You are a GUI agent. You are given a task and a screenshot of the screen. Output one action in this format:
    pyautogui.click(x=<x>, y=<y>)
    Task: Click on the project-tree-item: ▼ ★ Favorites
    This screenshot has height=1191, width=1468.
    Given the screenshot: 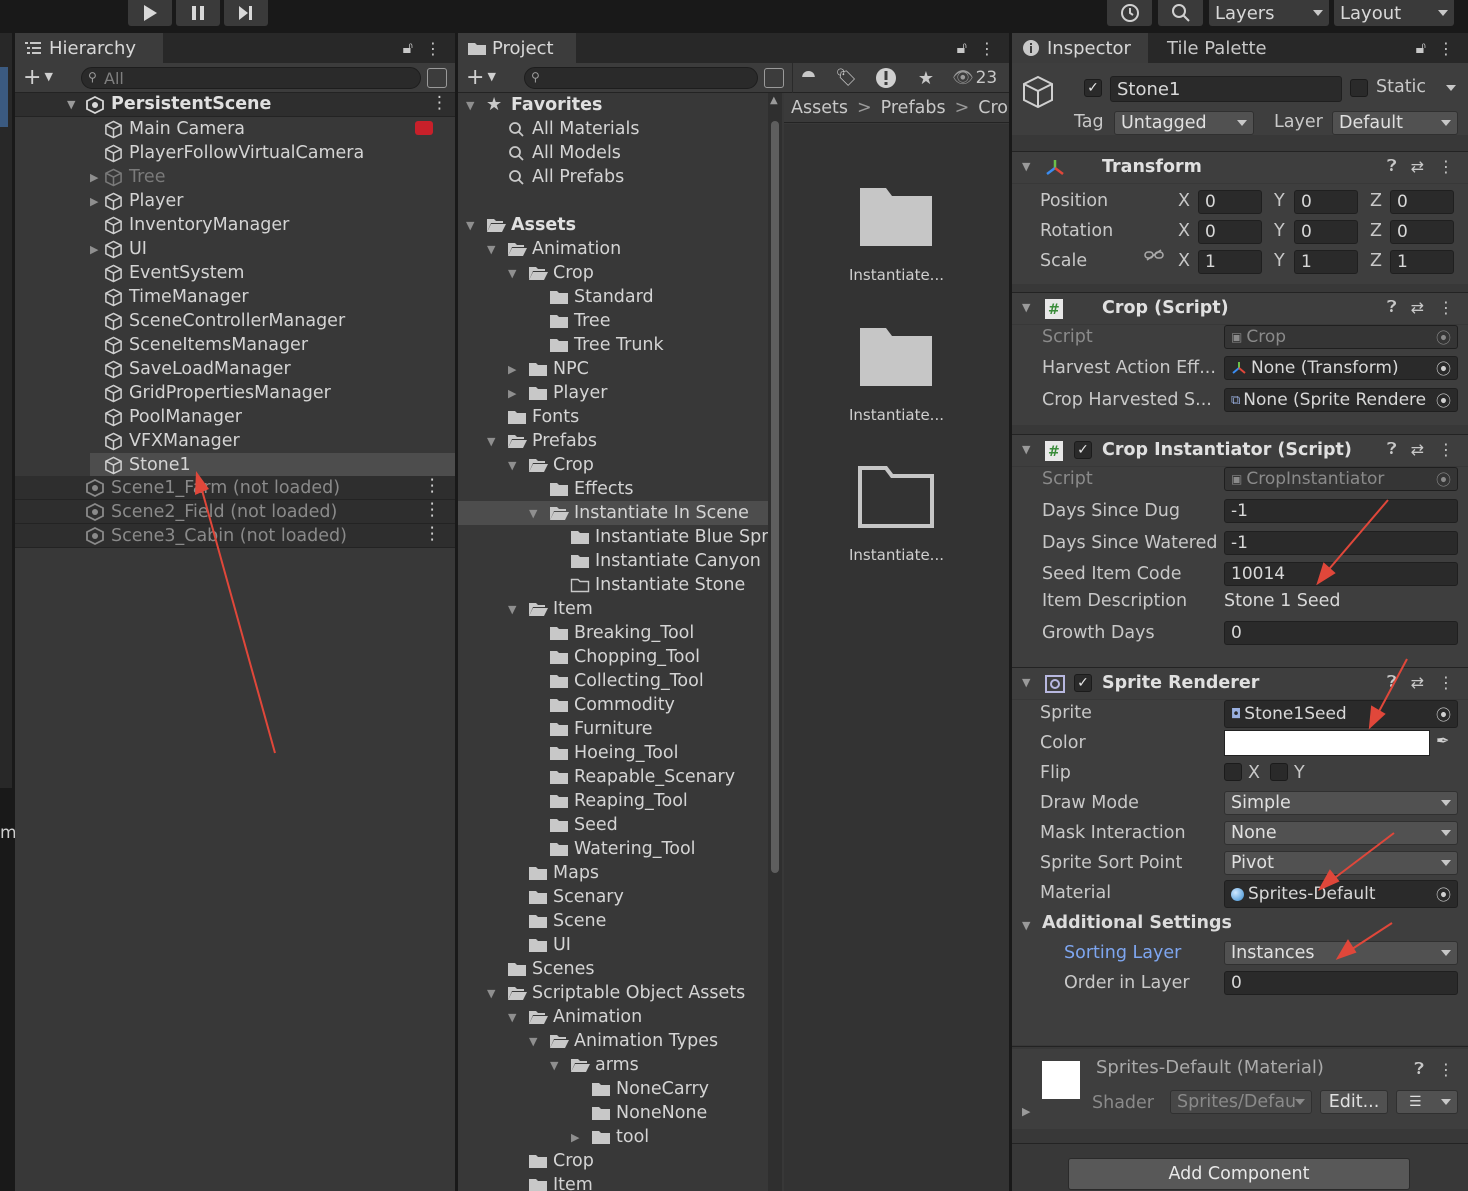 What is the action you would take?
    pyautogui.click(x=613, y=105)
    